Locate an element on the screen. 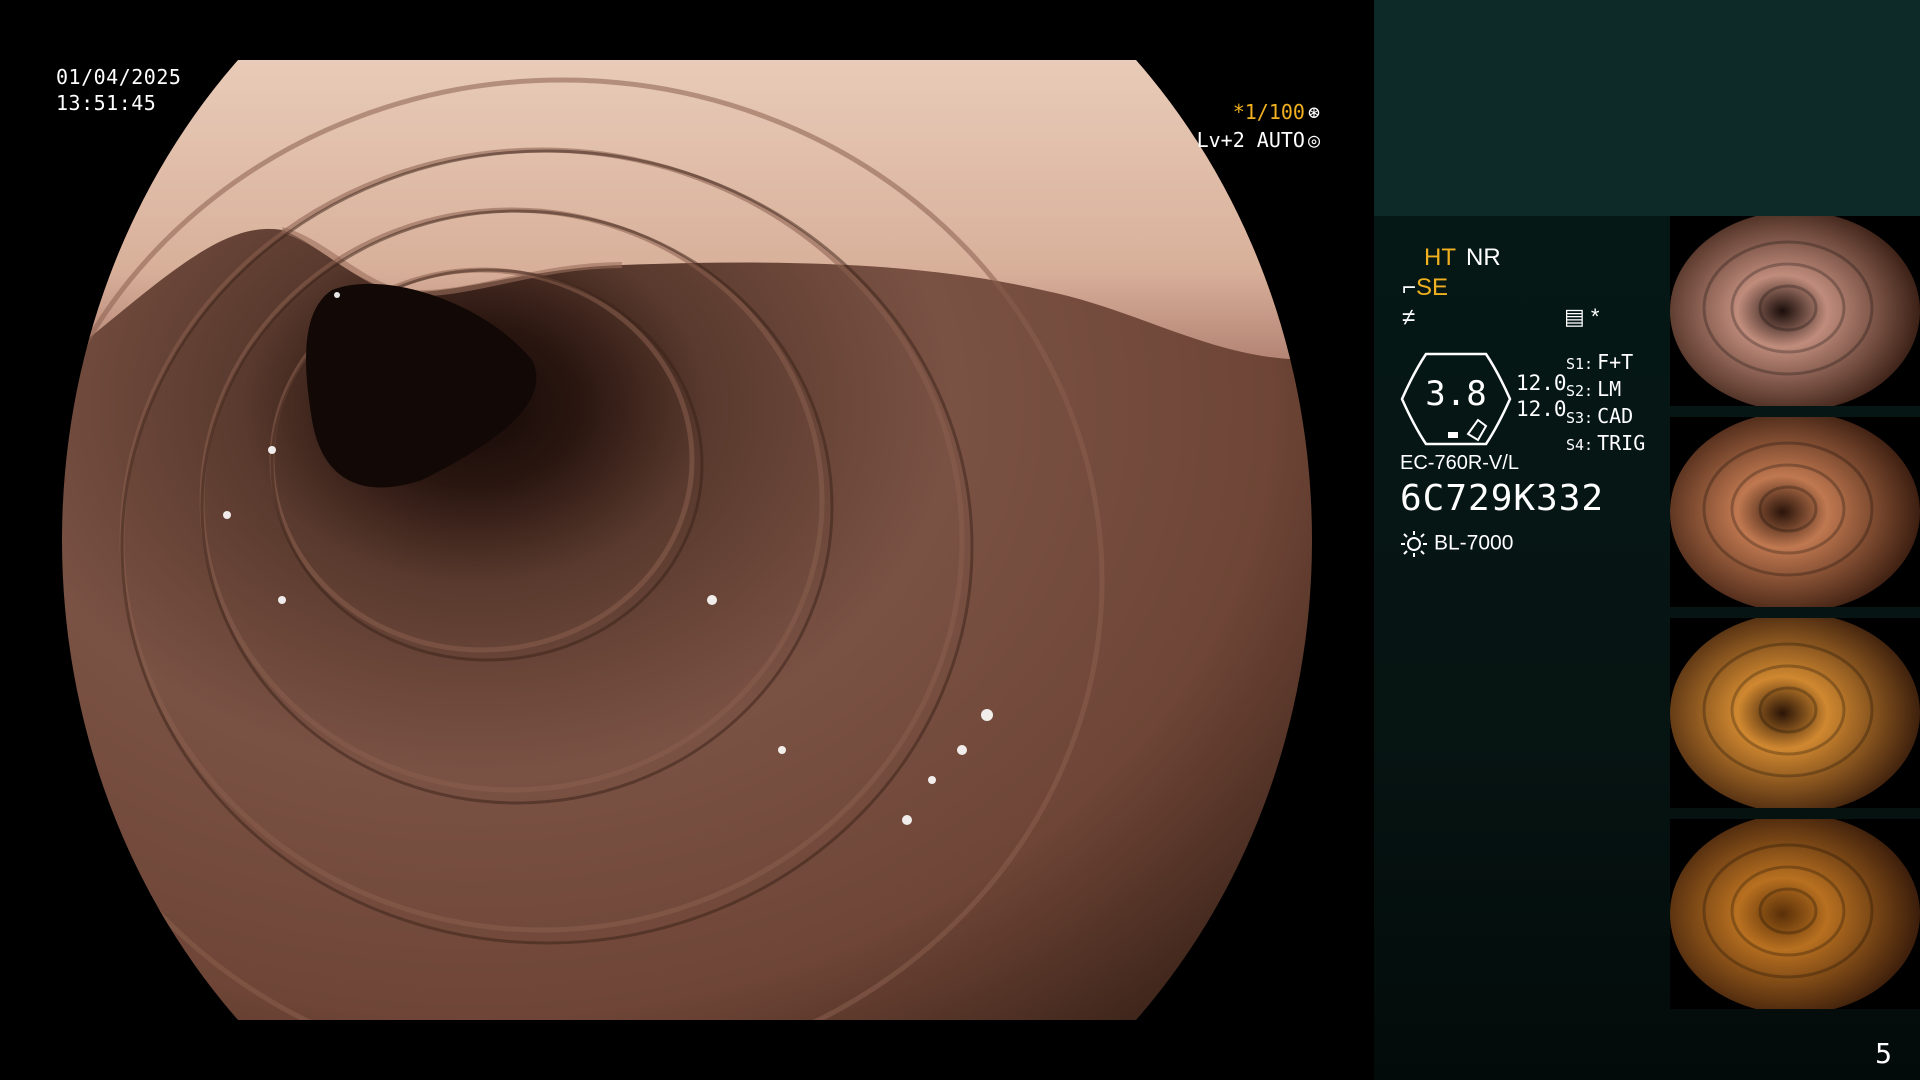 The height and width of the screenshot is (1080, 1920). memo-status: ▤ * is located at coordinates (1581, 317).